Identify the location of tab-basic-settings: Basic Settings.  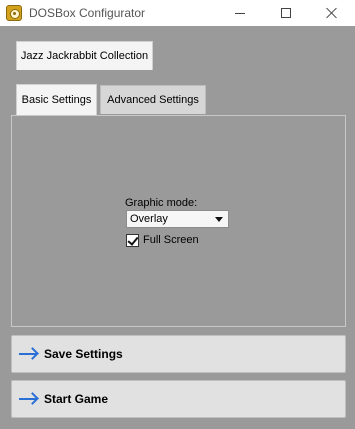
(56, 99).